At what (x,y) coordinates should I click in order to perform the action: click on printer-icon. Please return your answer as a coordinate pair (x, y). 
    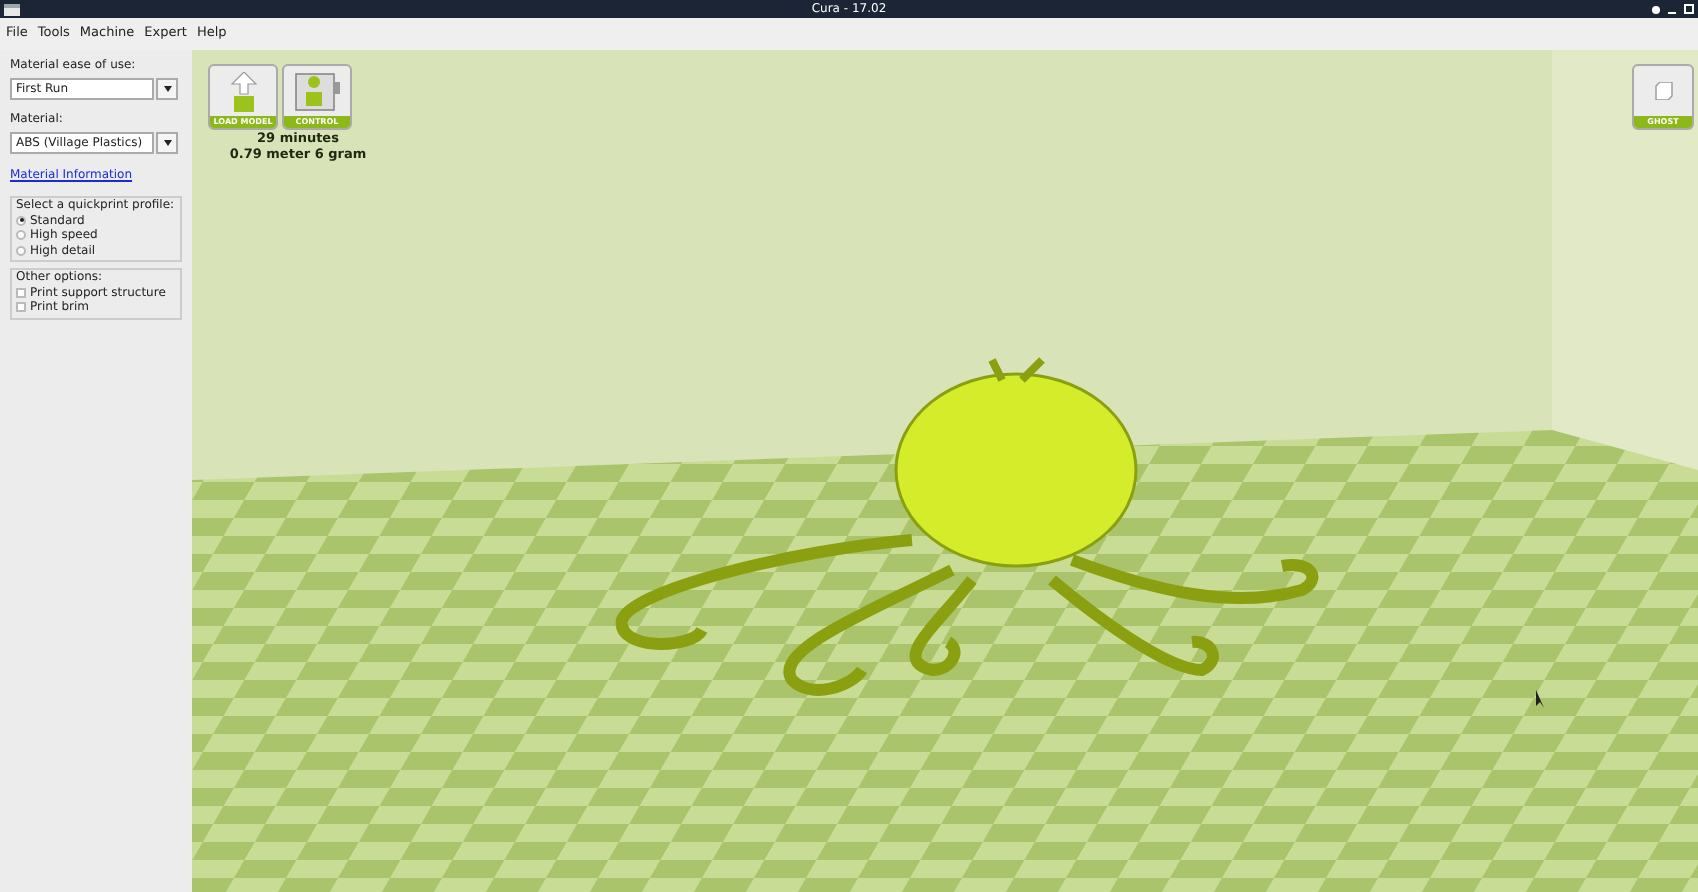
    Looking at the image, I should click on (317, 91).